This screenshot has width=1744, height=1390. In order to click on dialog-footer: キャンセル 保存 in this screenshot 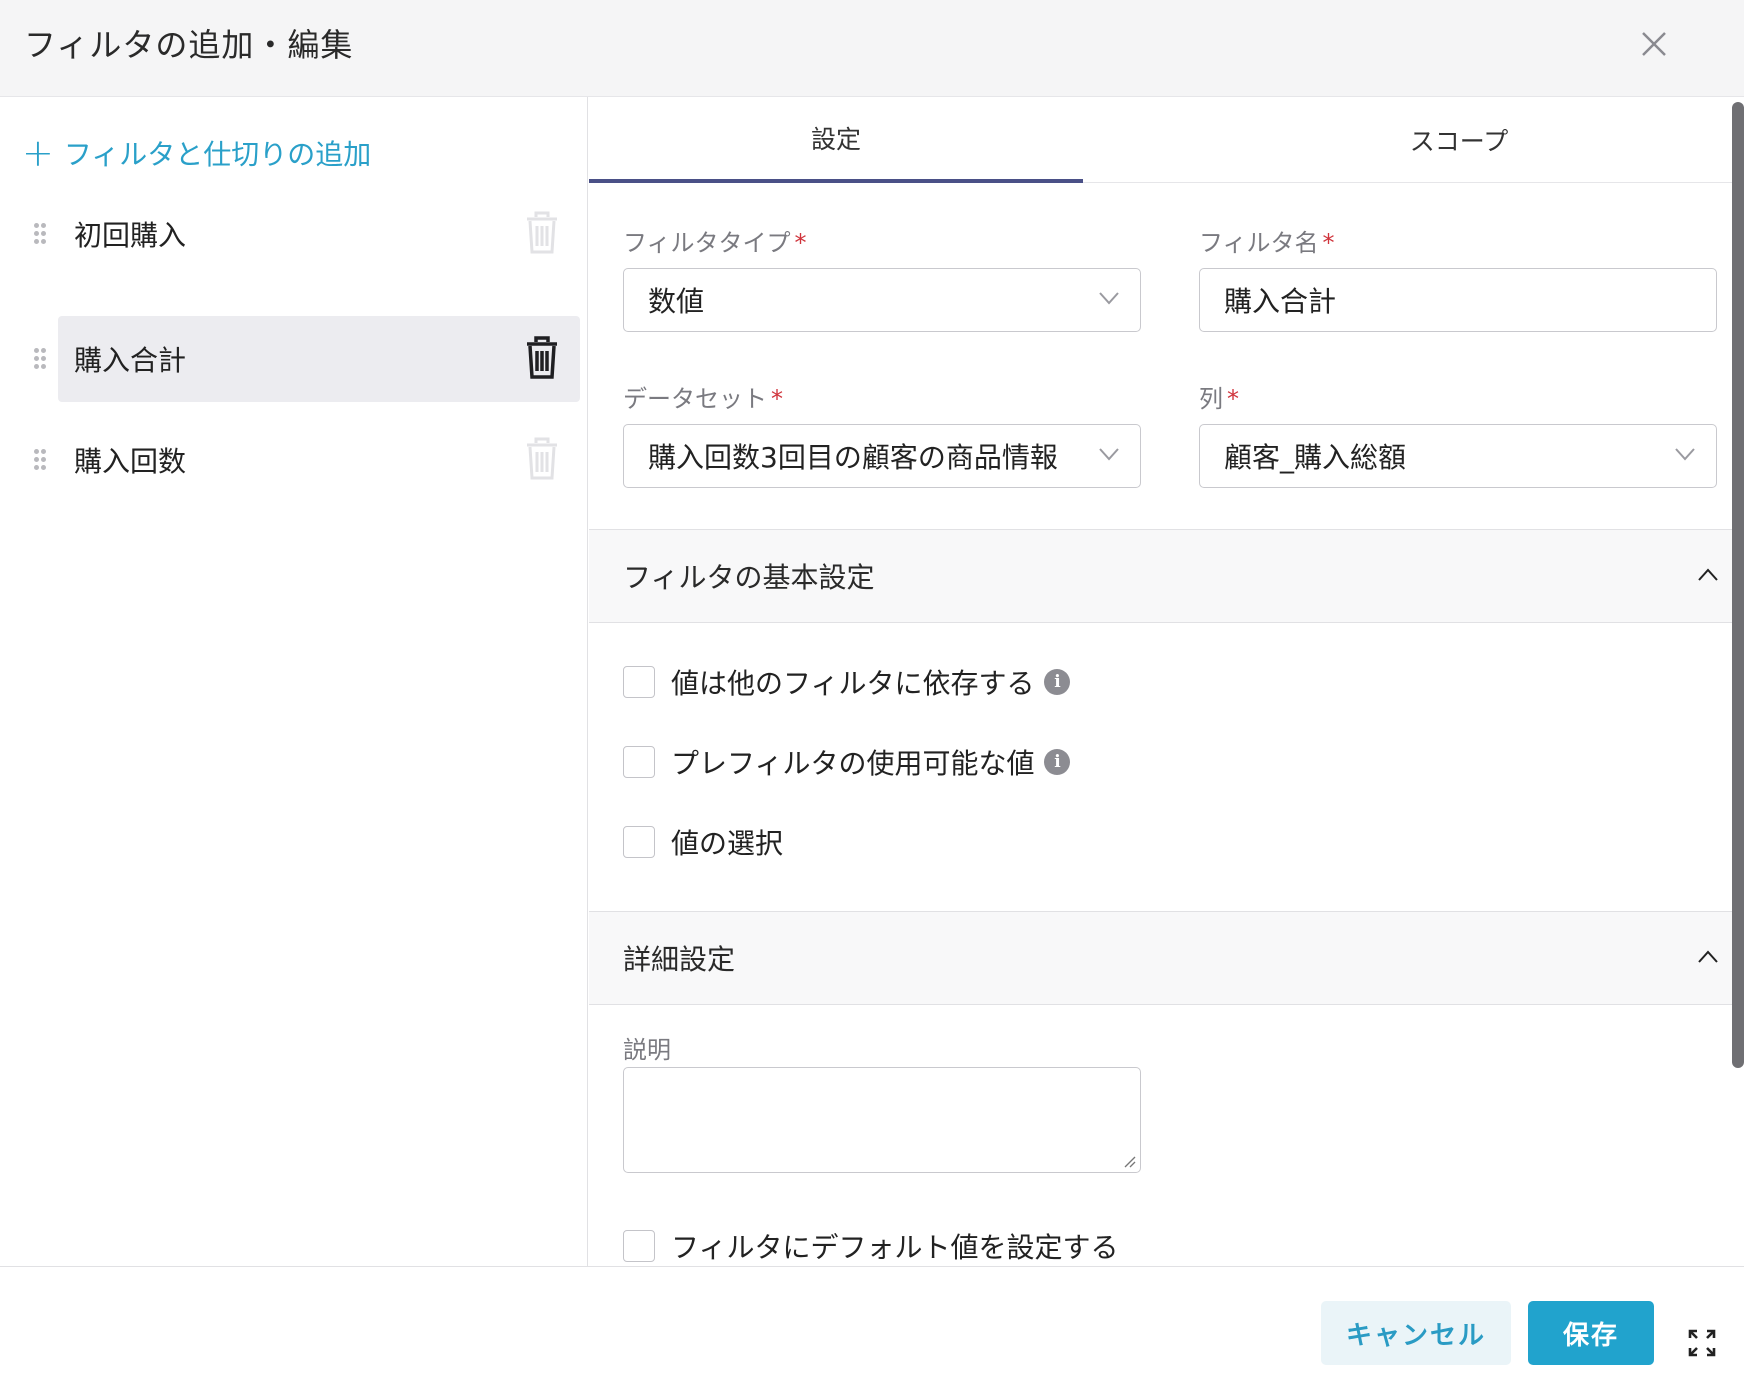, I will do `click(872, 1328)`.